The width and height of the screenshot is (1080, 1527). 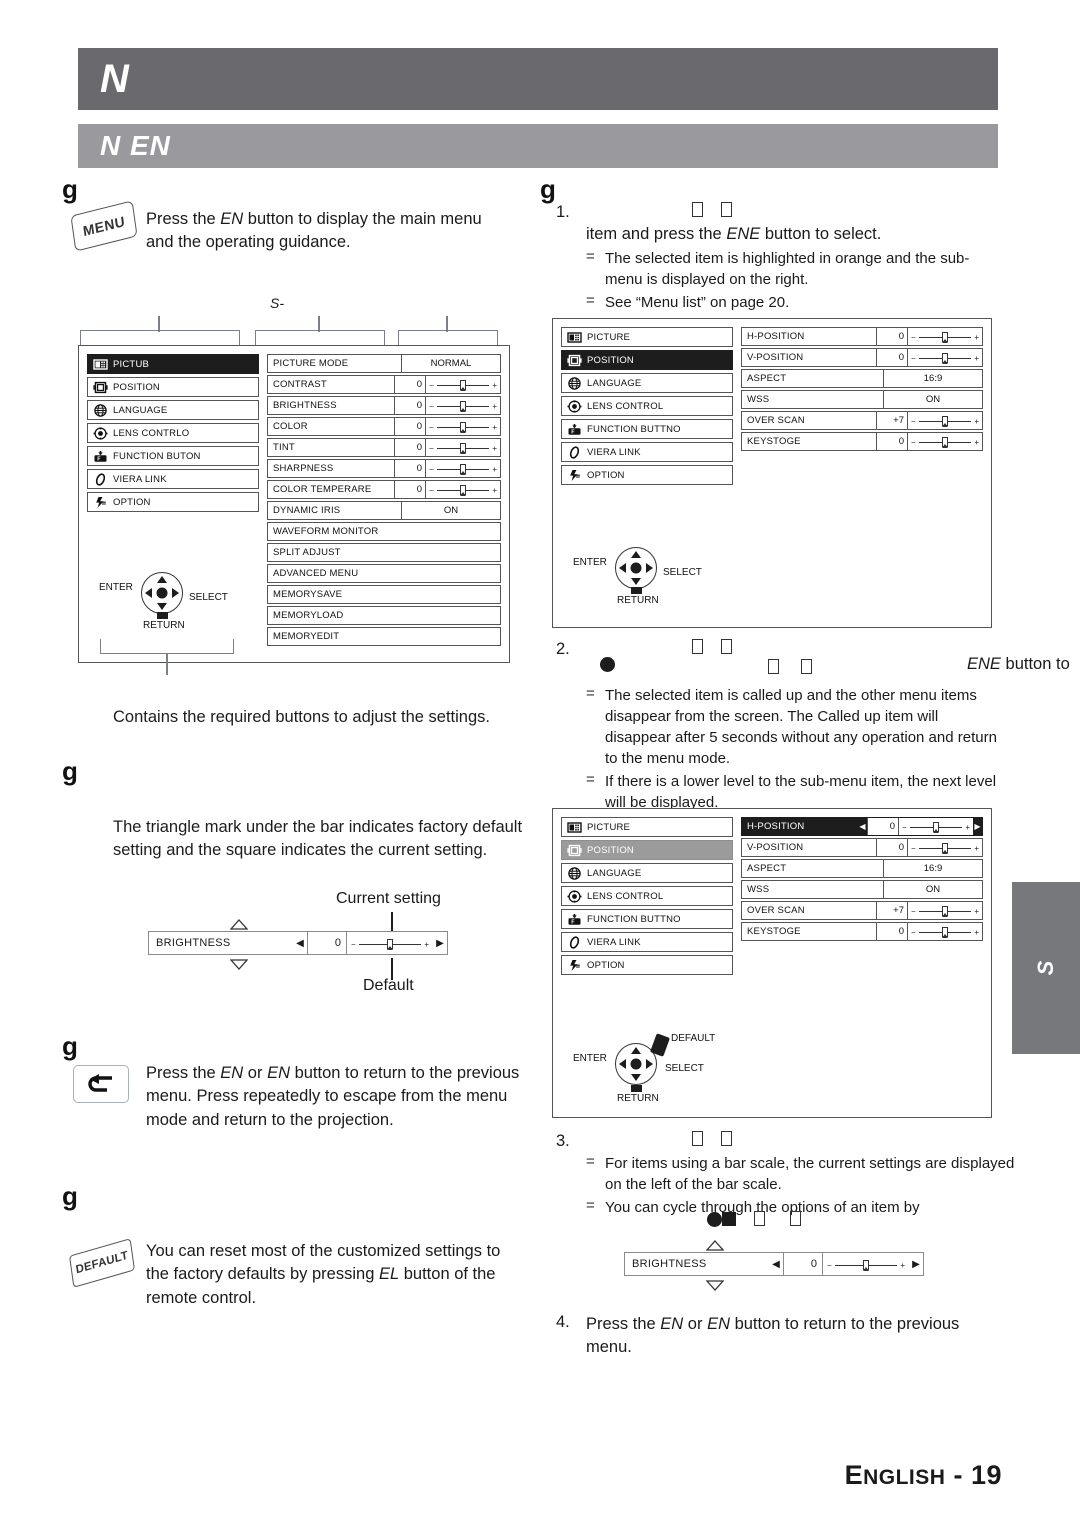 I want to click on osd-submenu-value: NORMAL, so click(x=450, y=363).